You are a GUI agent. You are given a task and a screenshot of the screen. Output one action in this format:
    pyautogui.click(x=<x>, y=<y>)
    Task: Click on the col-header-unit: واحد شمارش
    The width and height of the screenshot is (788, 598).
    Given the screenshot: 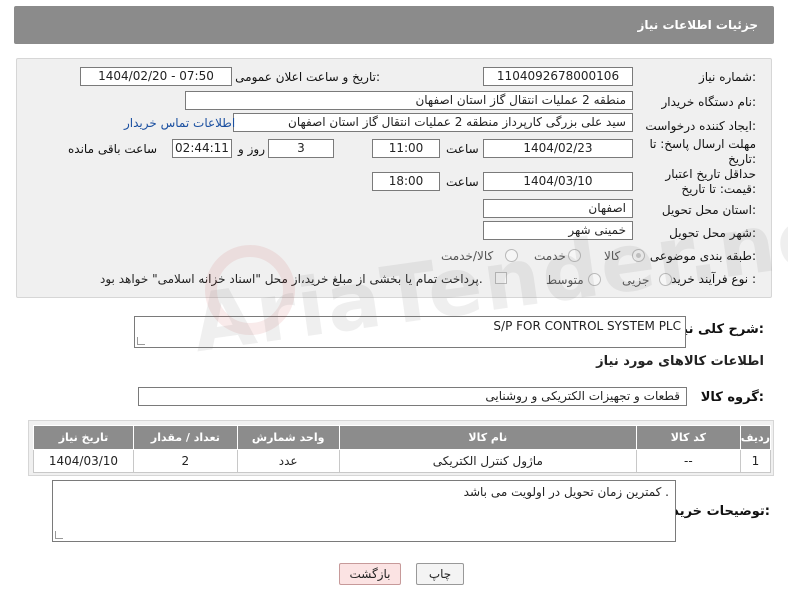 What is the action you would take?
    pyautogui.click(x=288, y=437)
    